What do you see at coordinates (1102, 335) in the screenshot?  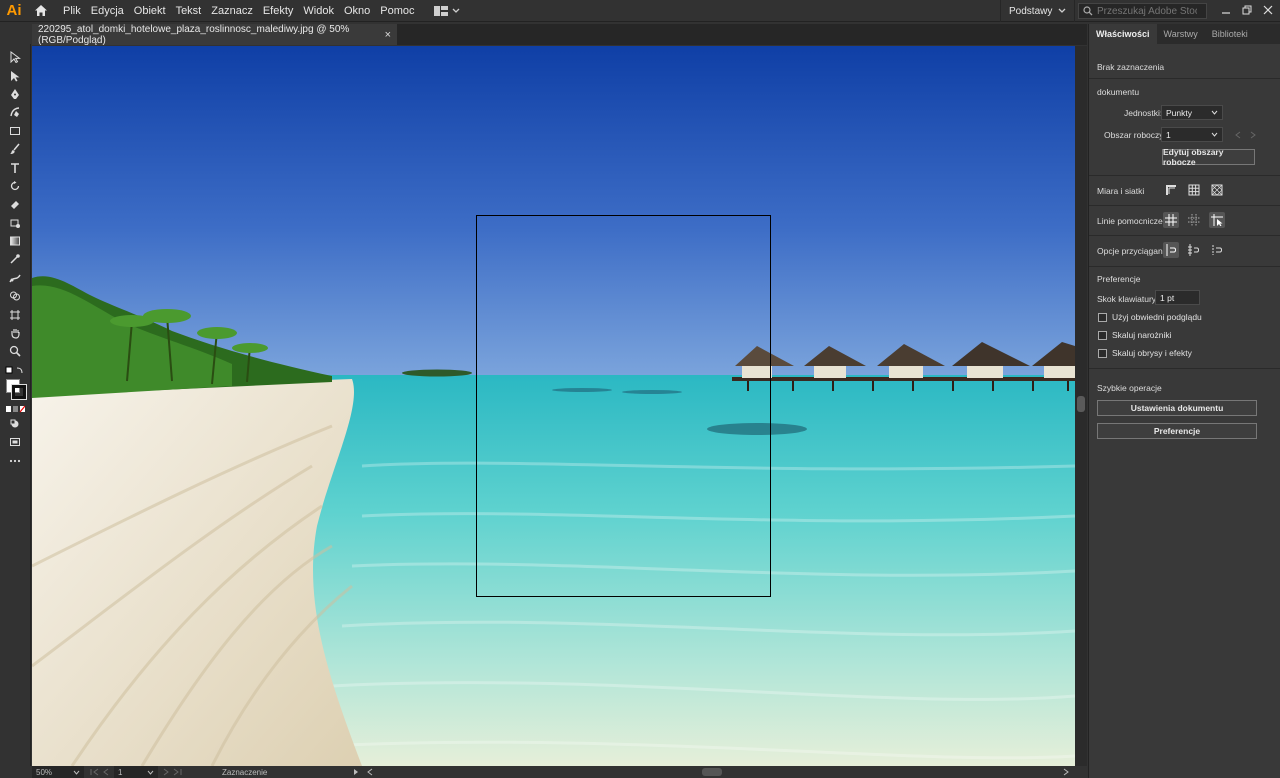 I see `scale-corners-checkbox` at bounding box center [1102, 335].